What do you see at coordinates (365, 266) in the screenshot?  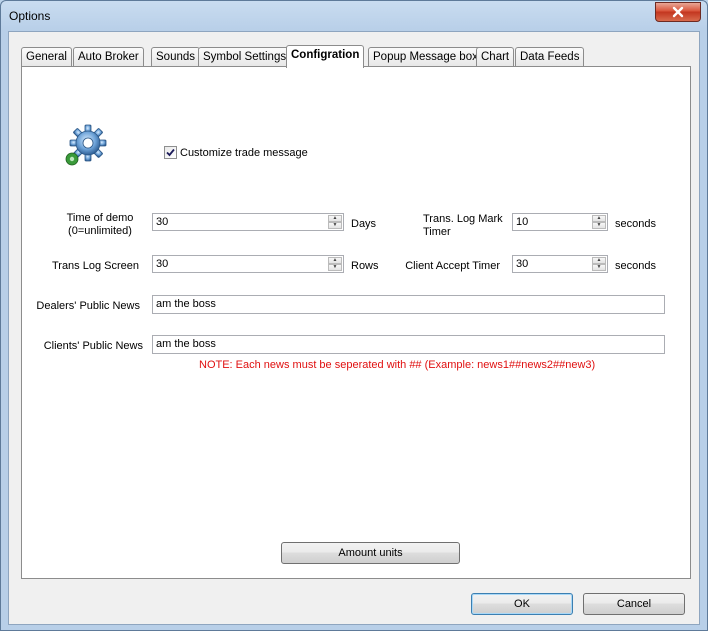 I see `trans-log-screen-unit: Rows` at bounding box center [365, 266].